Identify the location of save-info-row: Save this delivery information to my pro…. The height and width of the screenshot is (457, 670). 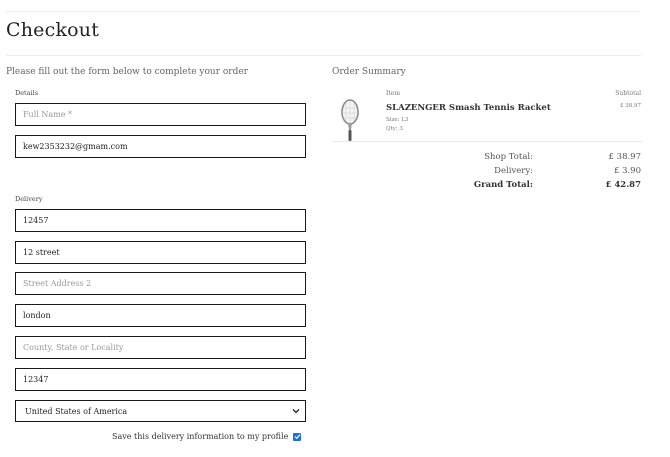
(207, 436).